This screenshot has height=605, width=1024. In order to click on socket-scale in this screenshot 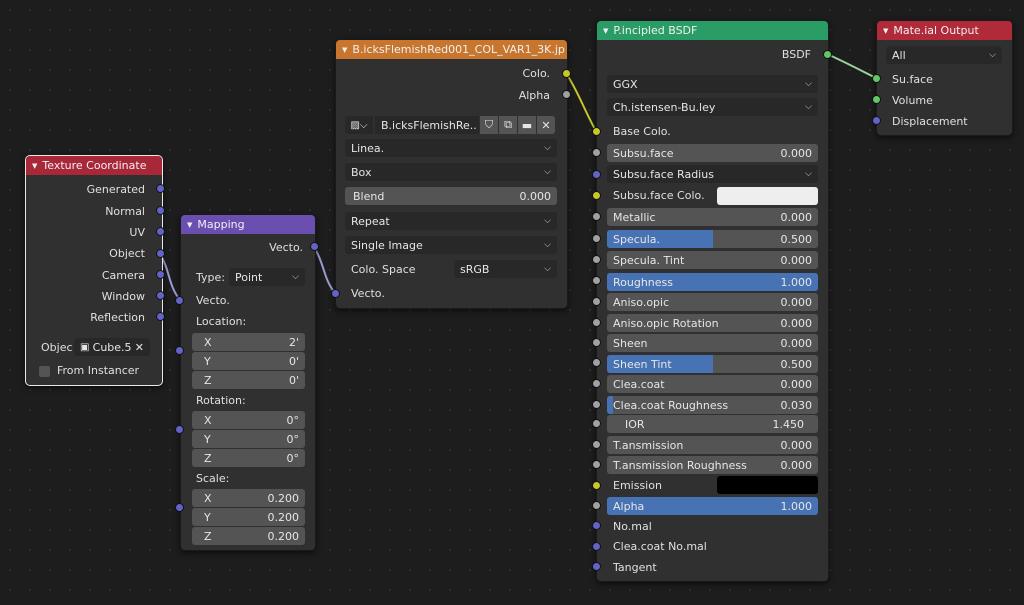, I will do `click(179, 507)`.